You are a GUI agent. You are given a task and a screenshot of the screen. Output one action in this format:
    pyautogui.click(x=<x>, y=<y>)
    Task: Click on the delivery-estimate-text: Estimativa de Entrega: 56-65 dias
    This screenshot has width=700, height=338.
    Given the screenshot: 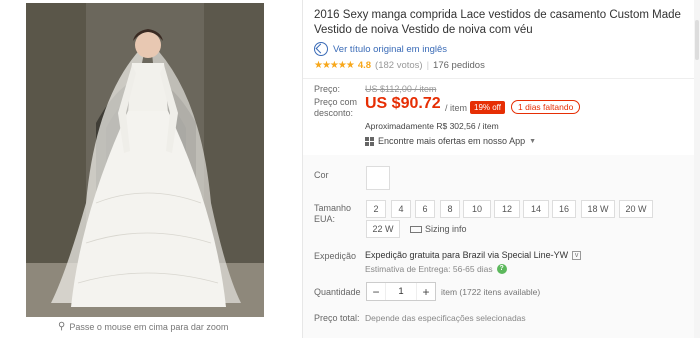 What is the action you would take?
    pyautogui.click(x=429, y=269)
    